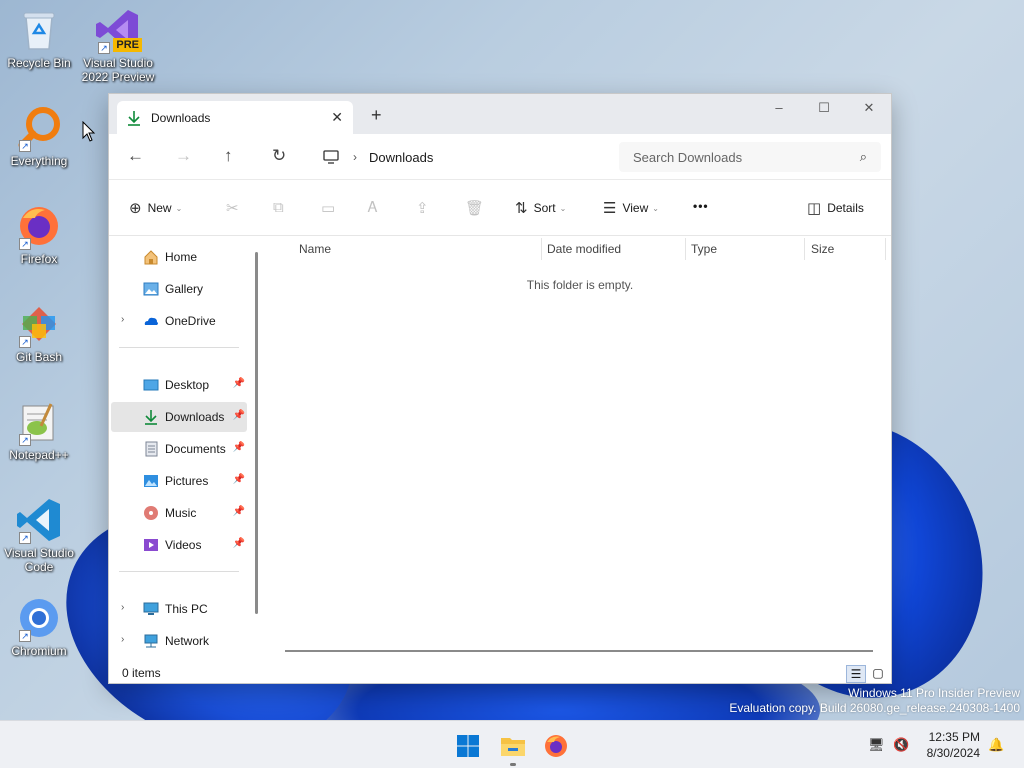 This screenshot has height=768, width=1024. Describe the element at coordinates (477, 208) in the screenshot. I see `delete-button: 🗑` at that location.